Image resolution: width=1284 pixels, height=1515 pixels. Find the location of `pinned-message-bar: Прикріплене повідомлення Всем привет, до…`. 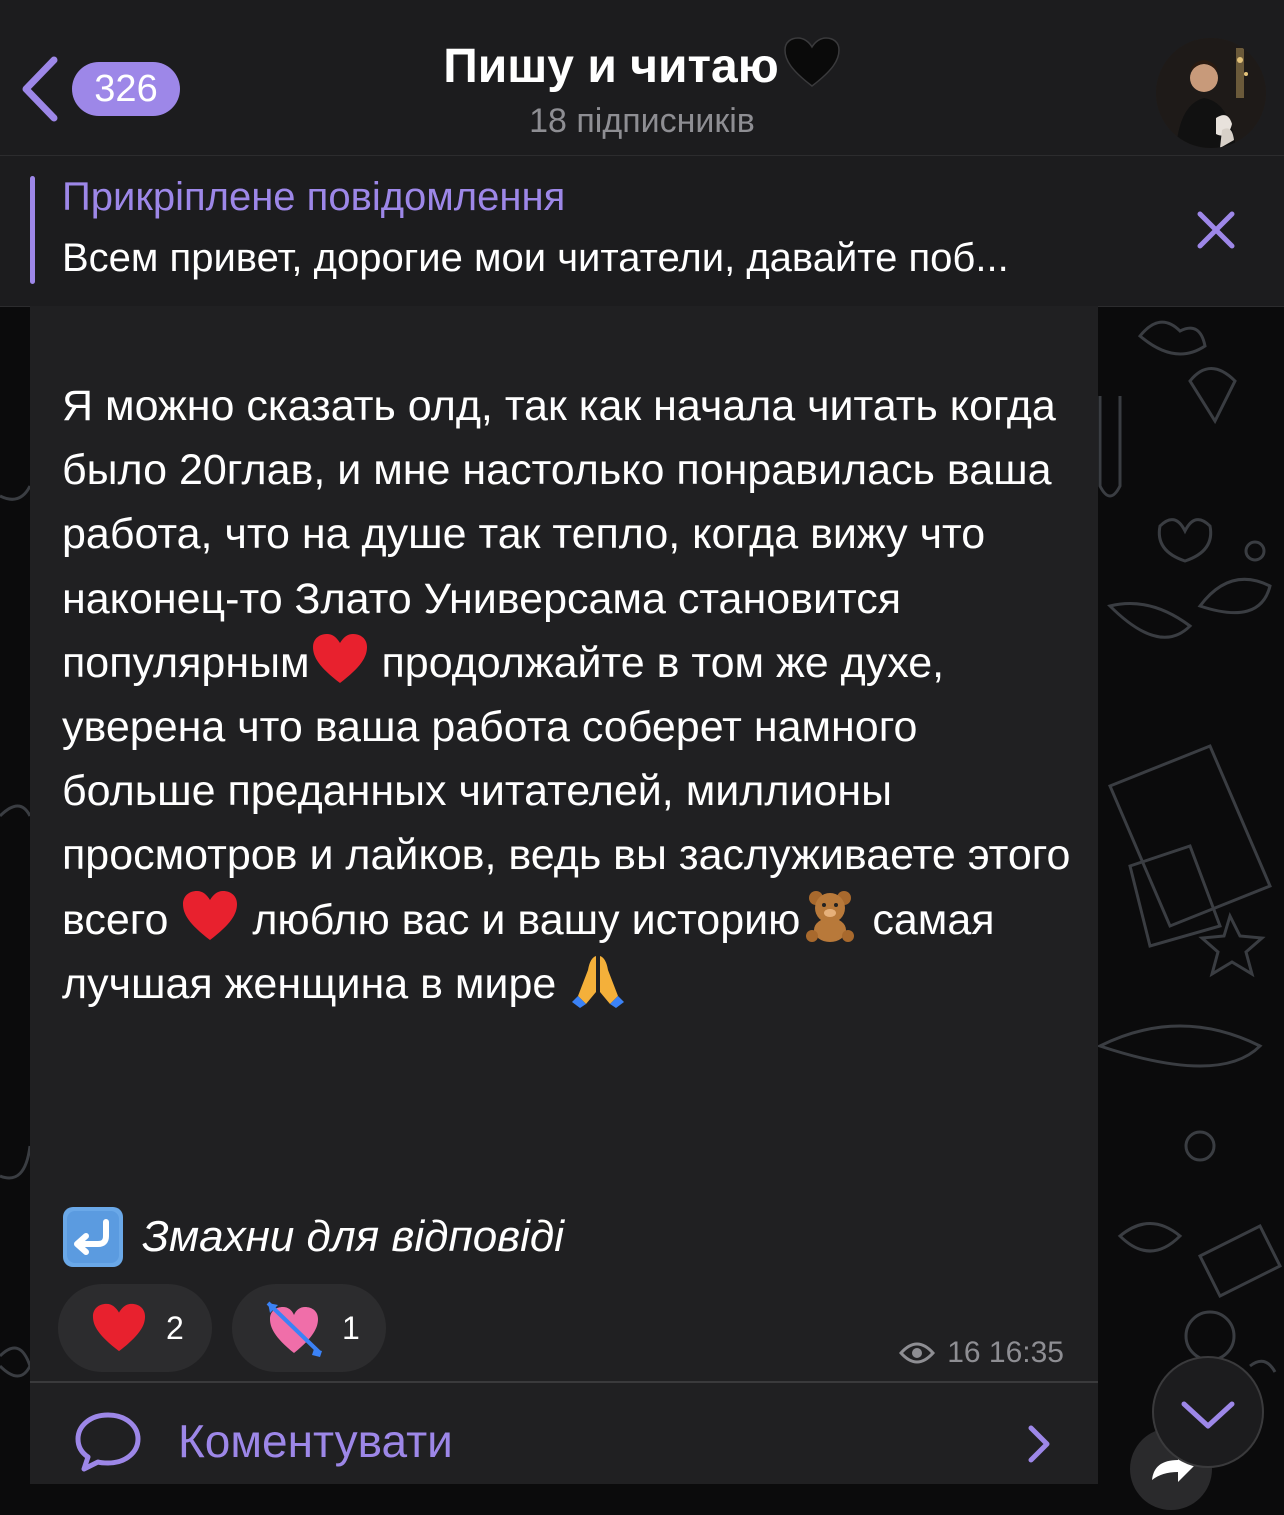

pinned-message-bar: Прикріплене повідомлення Всем привет, до… is located at coordinates (642, 231).